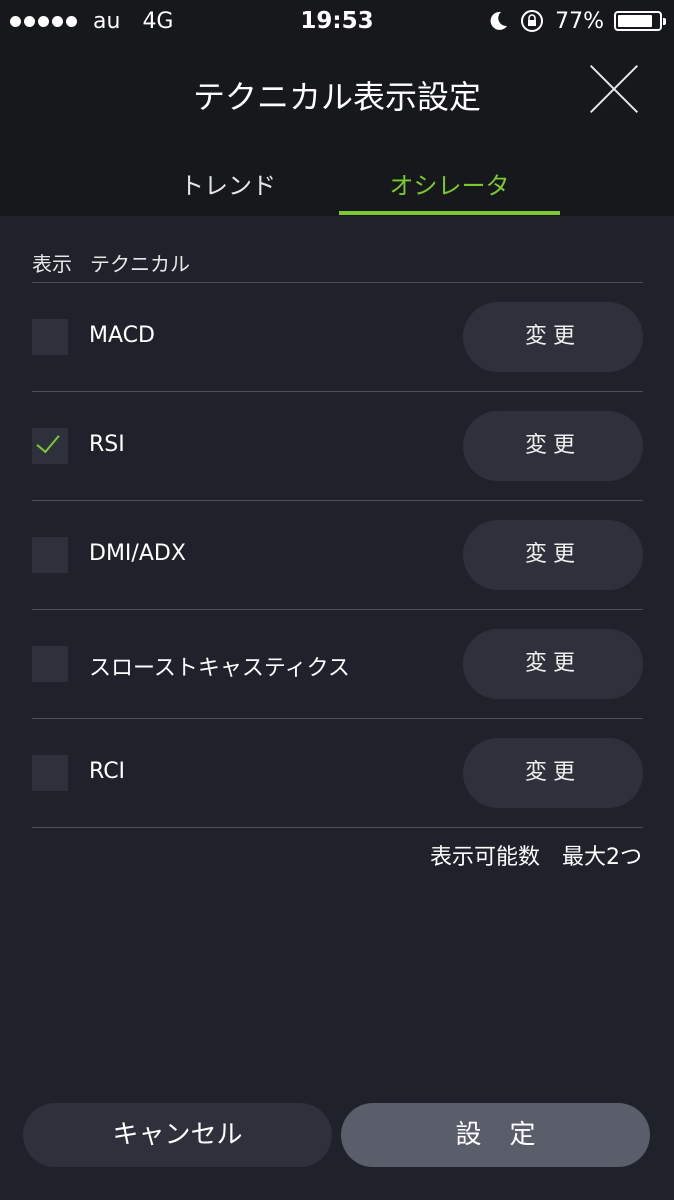  Describe the element at coordinates (337, 130) in the screenshot. I see `modal-header: テクニカル表示設定 トレンド オシレータ` at that location.